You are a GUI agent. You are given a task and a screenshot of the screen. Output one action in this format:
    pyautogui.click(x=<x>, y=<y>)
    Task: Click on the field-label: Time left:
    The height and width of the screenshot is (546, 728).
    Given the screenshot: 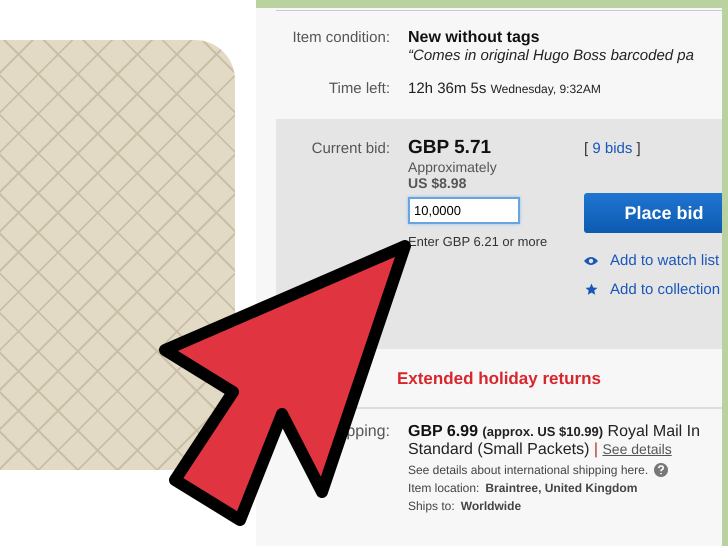 What is the action you would take?
    pyautogui.click(x=359, y=88)
    